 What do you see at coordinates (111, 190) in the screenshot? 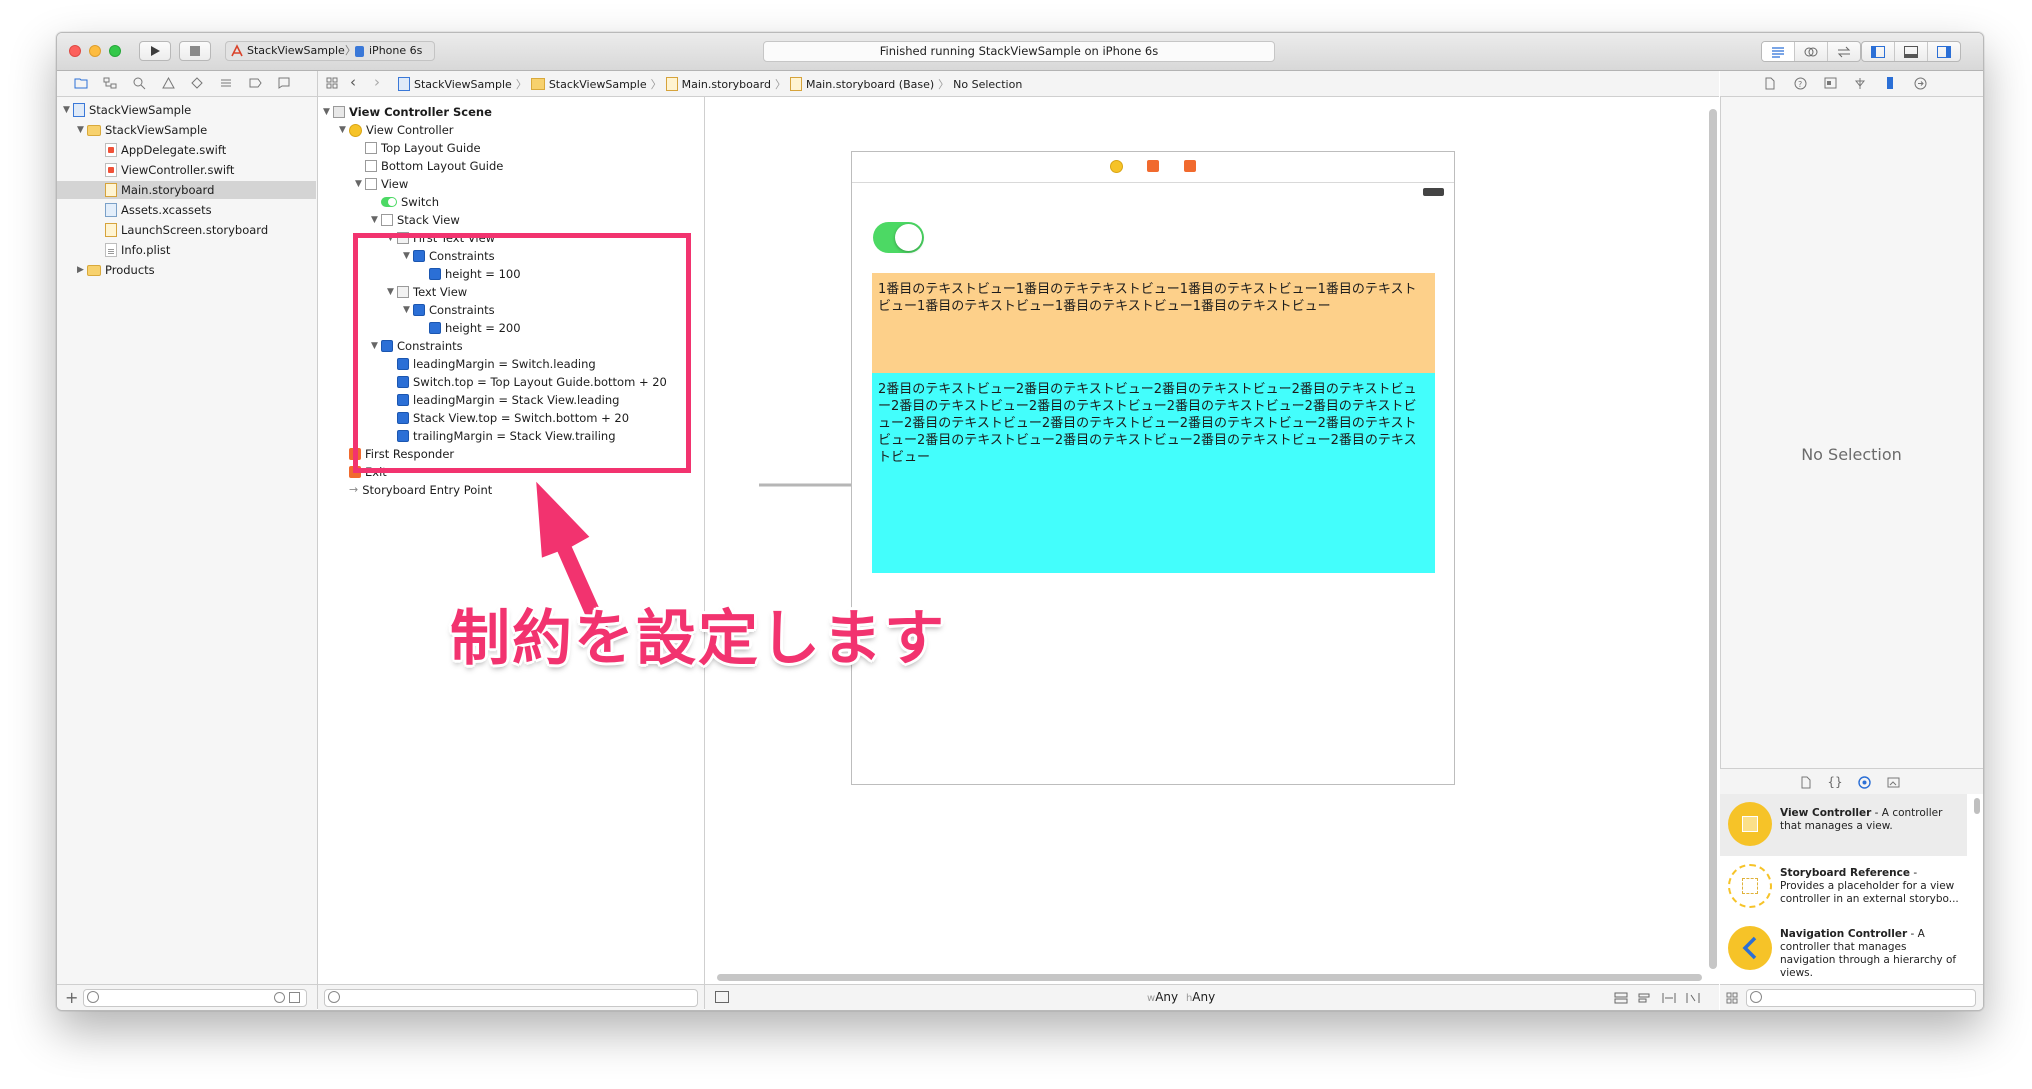
I see `storyboard-file-icon` at bounding box center [111, 190].